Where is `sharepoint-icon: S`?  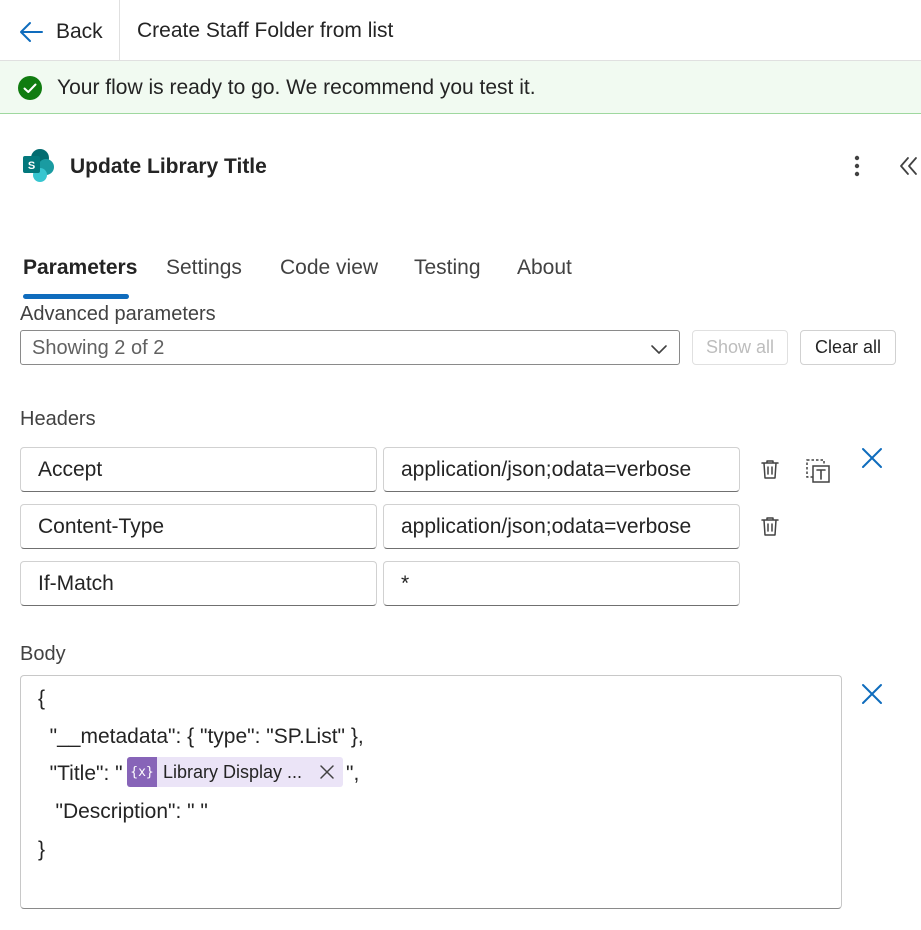 sharepoint-icon: S is located at coordinates (38, 165).